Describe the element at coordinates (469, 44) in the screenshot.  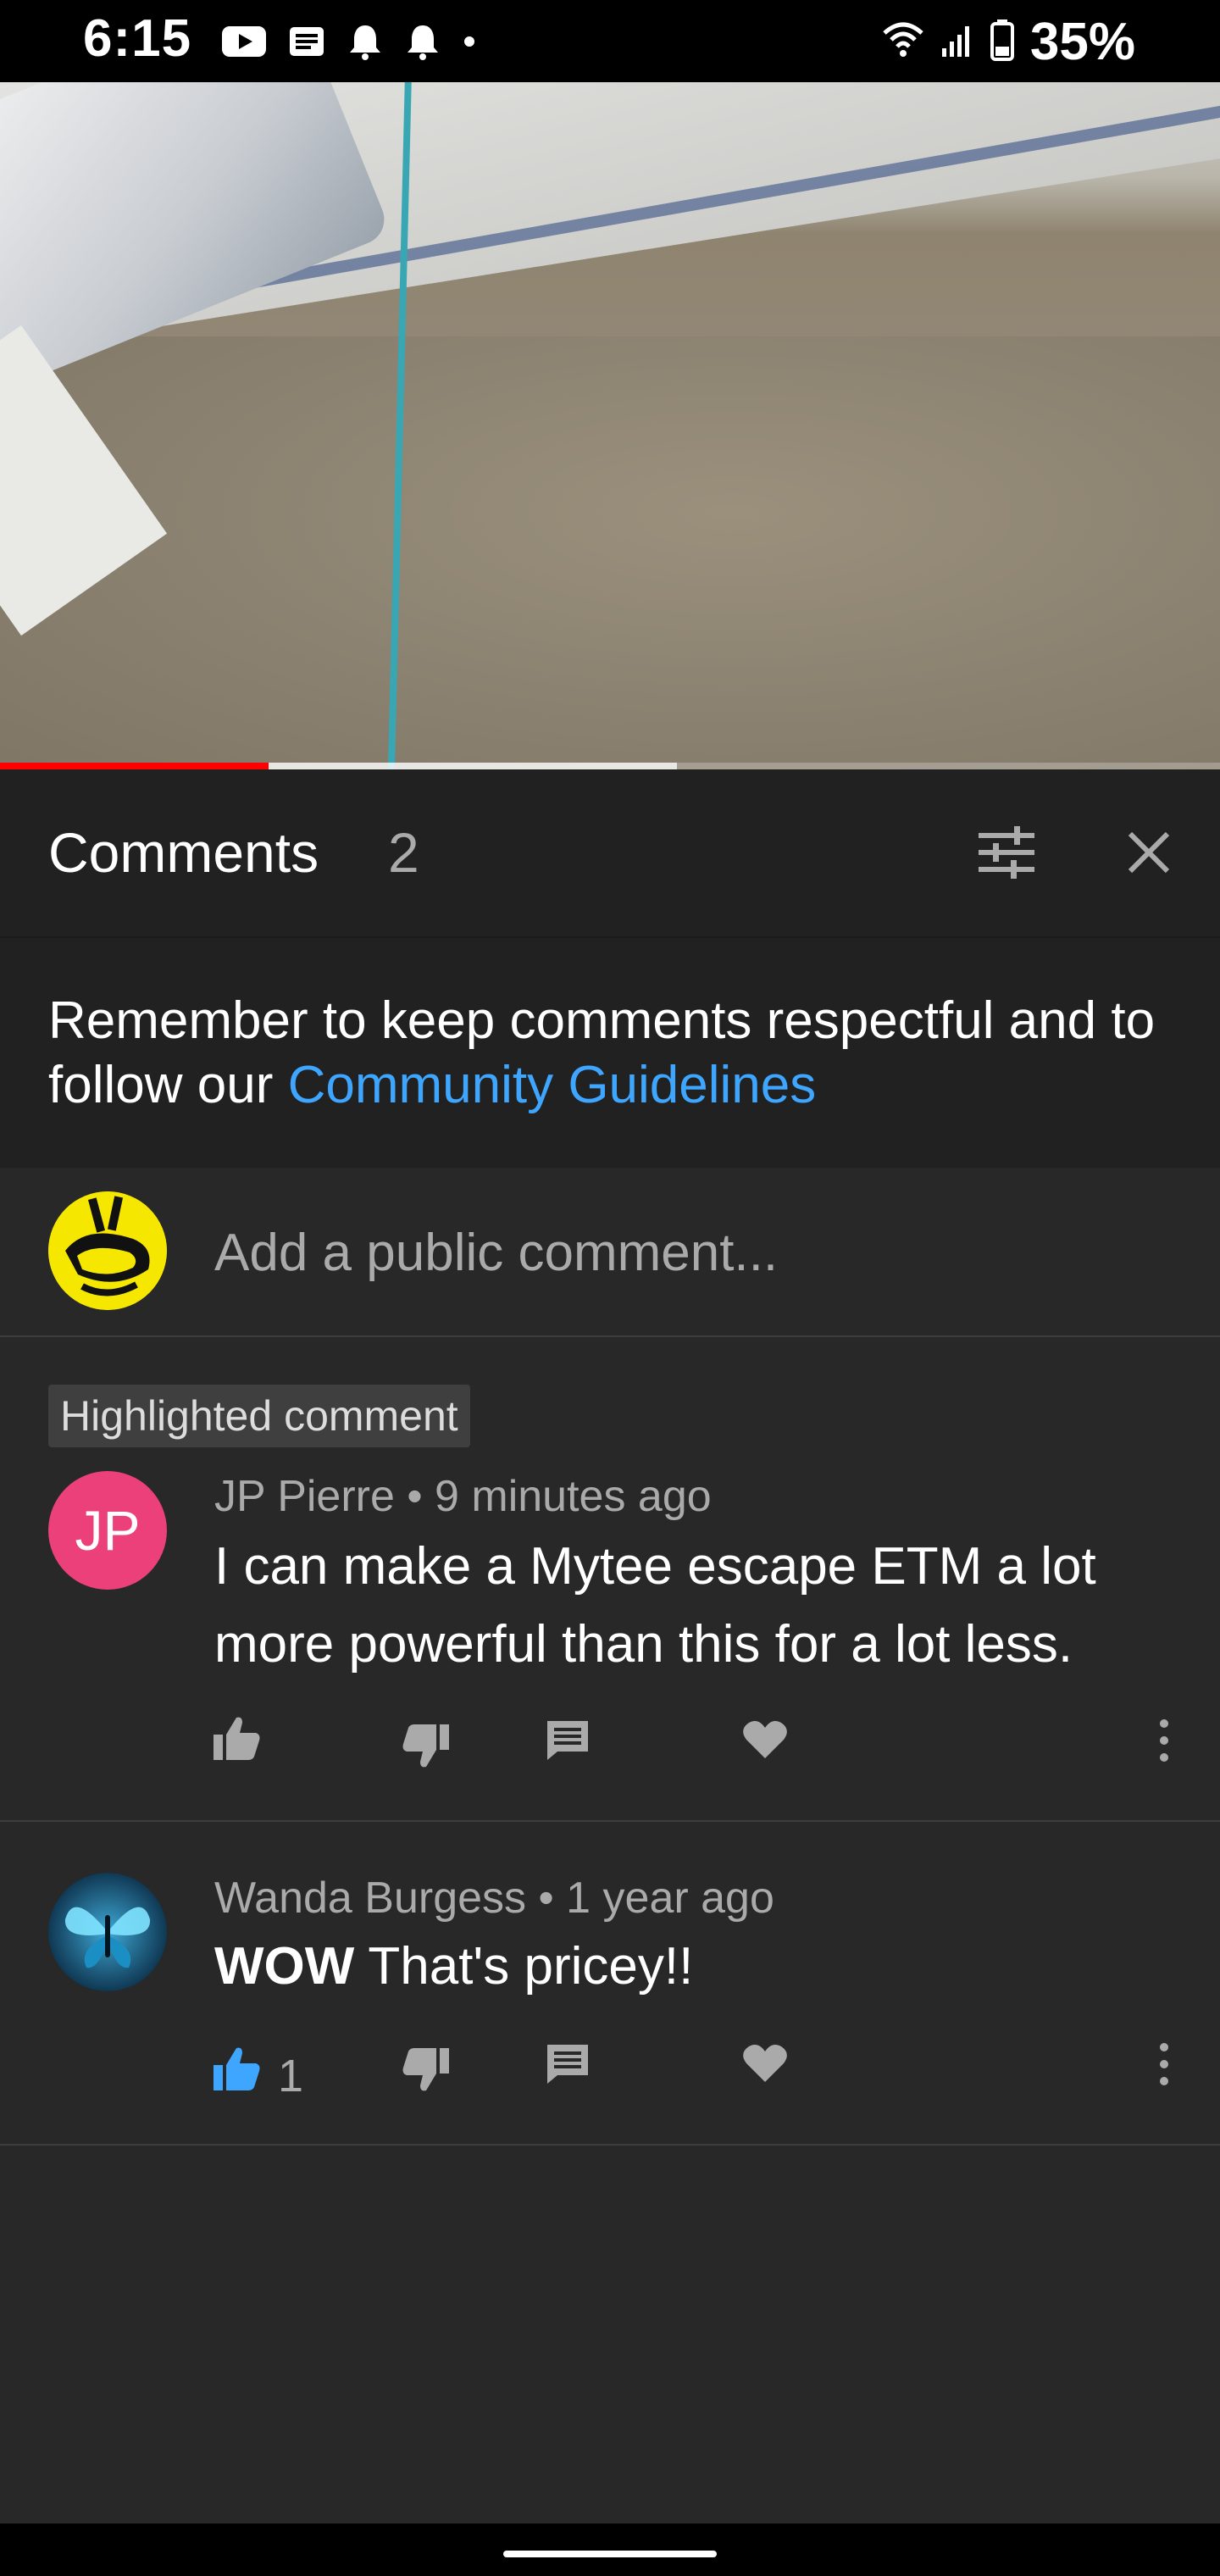
I see `dot-icon` at that location.